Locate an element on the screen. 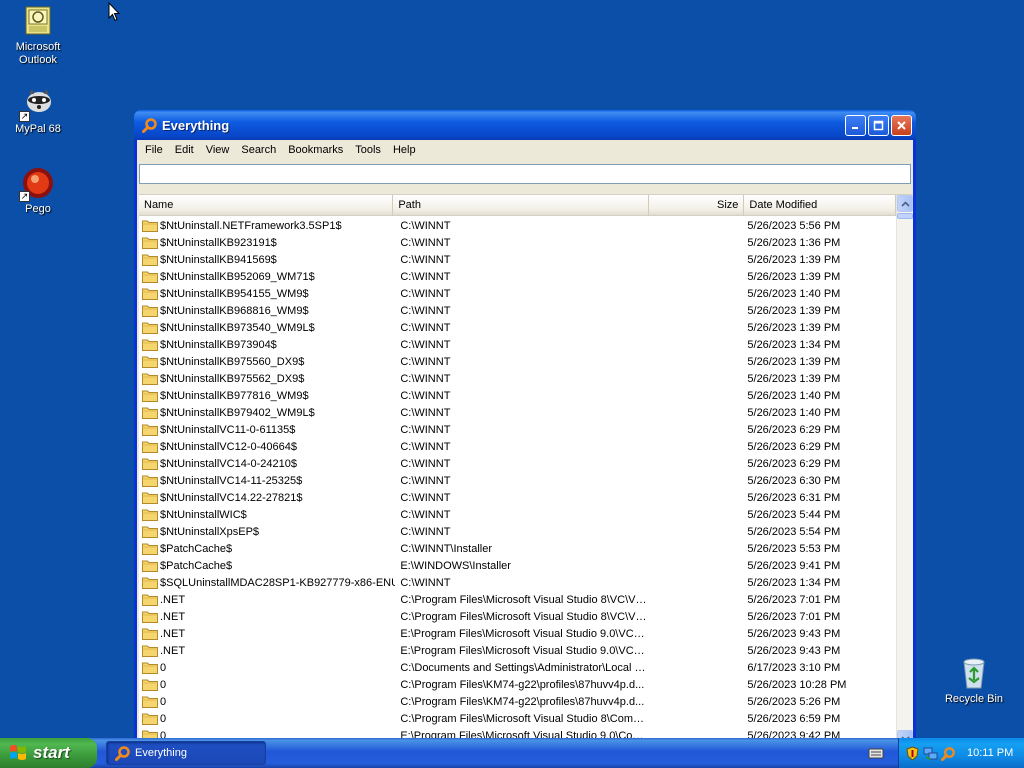  row-name-cell: $NtUninstallKB977816_WM9$ is located at coordinates (267, 395).